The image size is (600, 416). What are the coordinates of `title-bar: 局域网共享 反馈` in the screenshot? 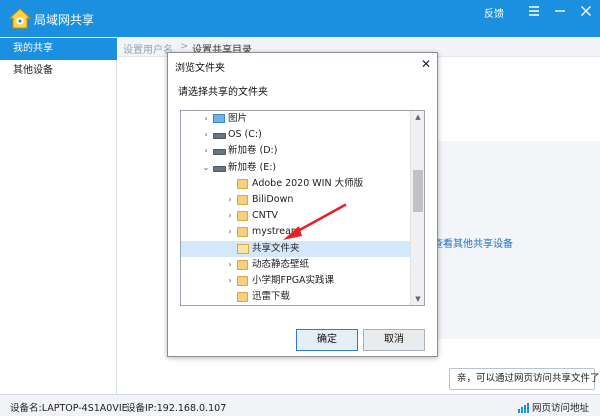 It's located at (300, 18).